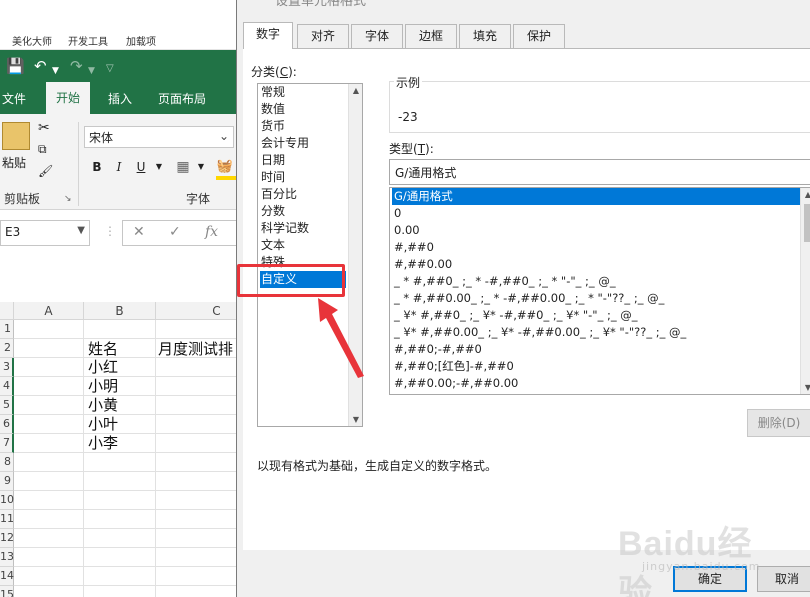 This screenshot has height=597, width=810. Describe the element at coordinates (211, 232) in the screenshot. I see `insert-function-button: fx` at that location.